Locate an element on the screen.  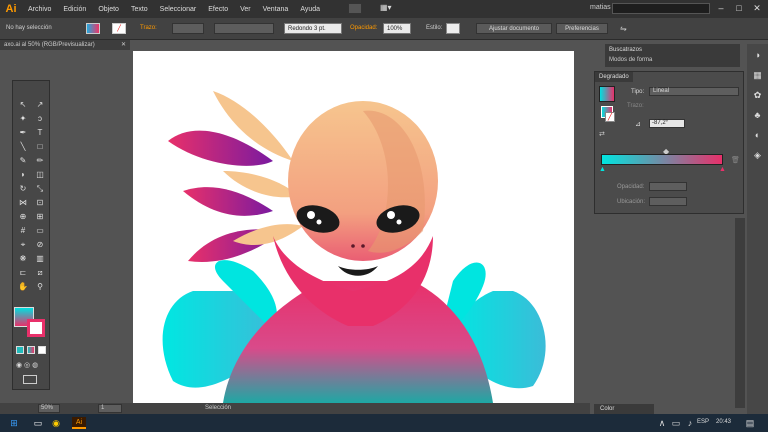
close-doc-icon: ✕ is located at coordinates (123, 45).